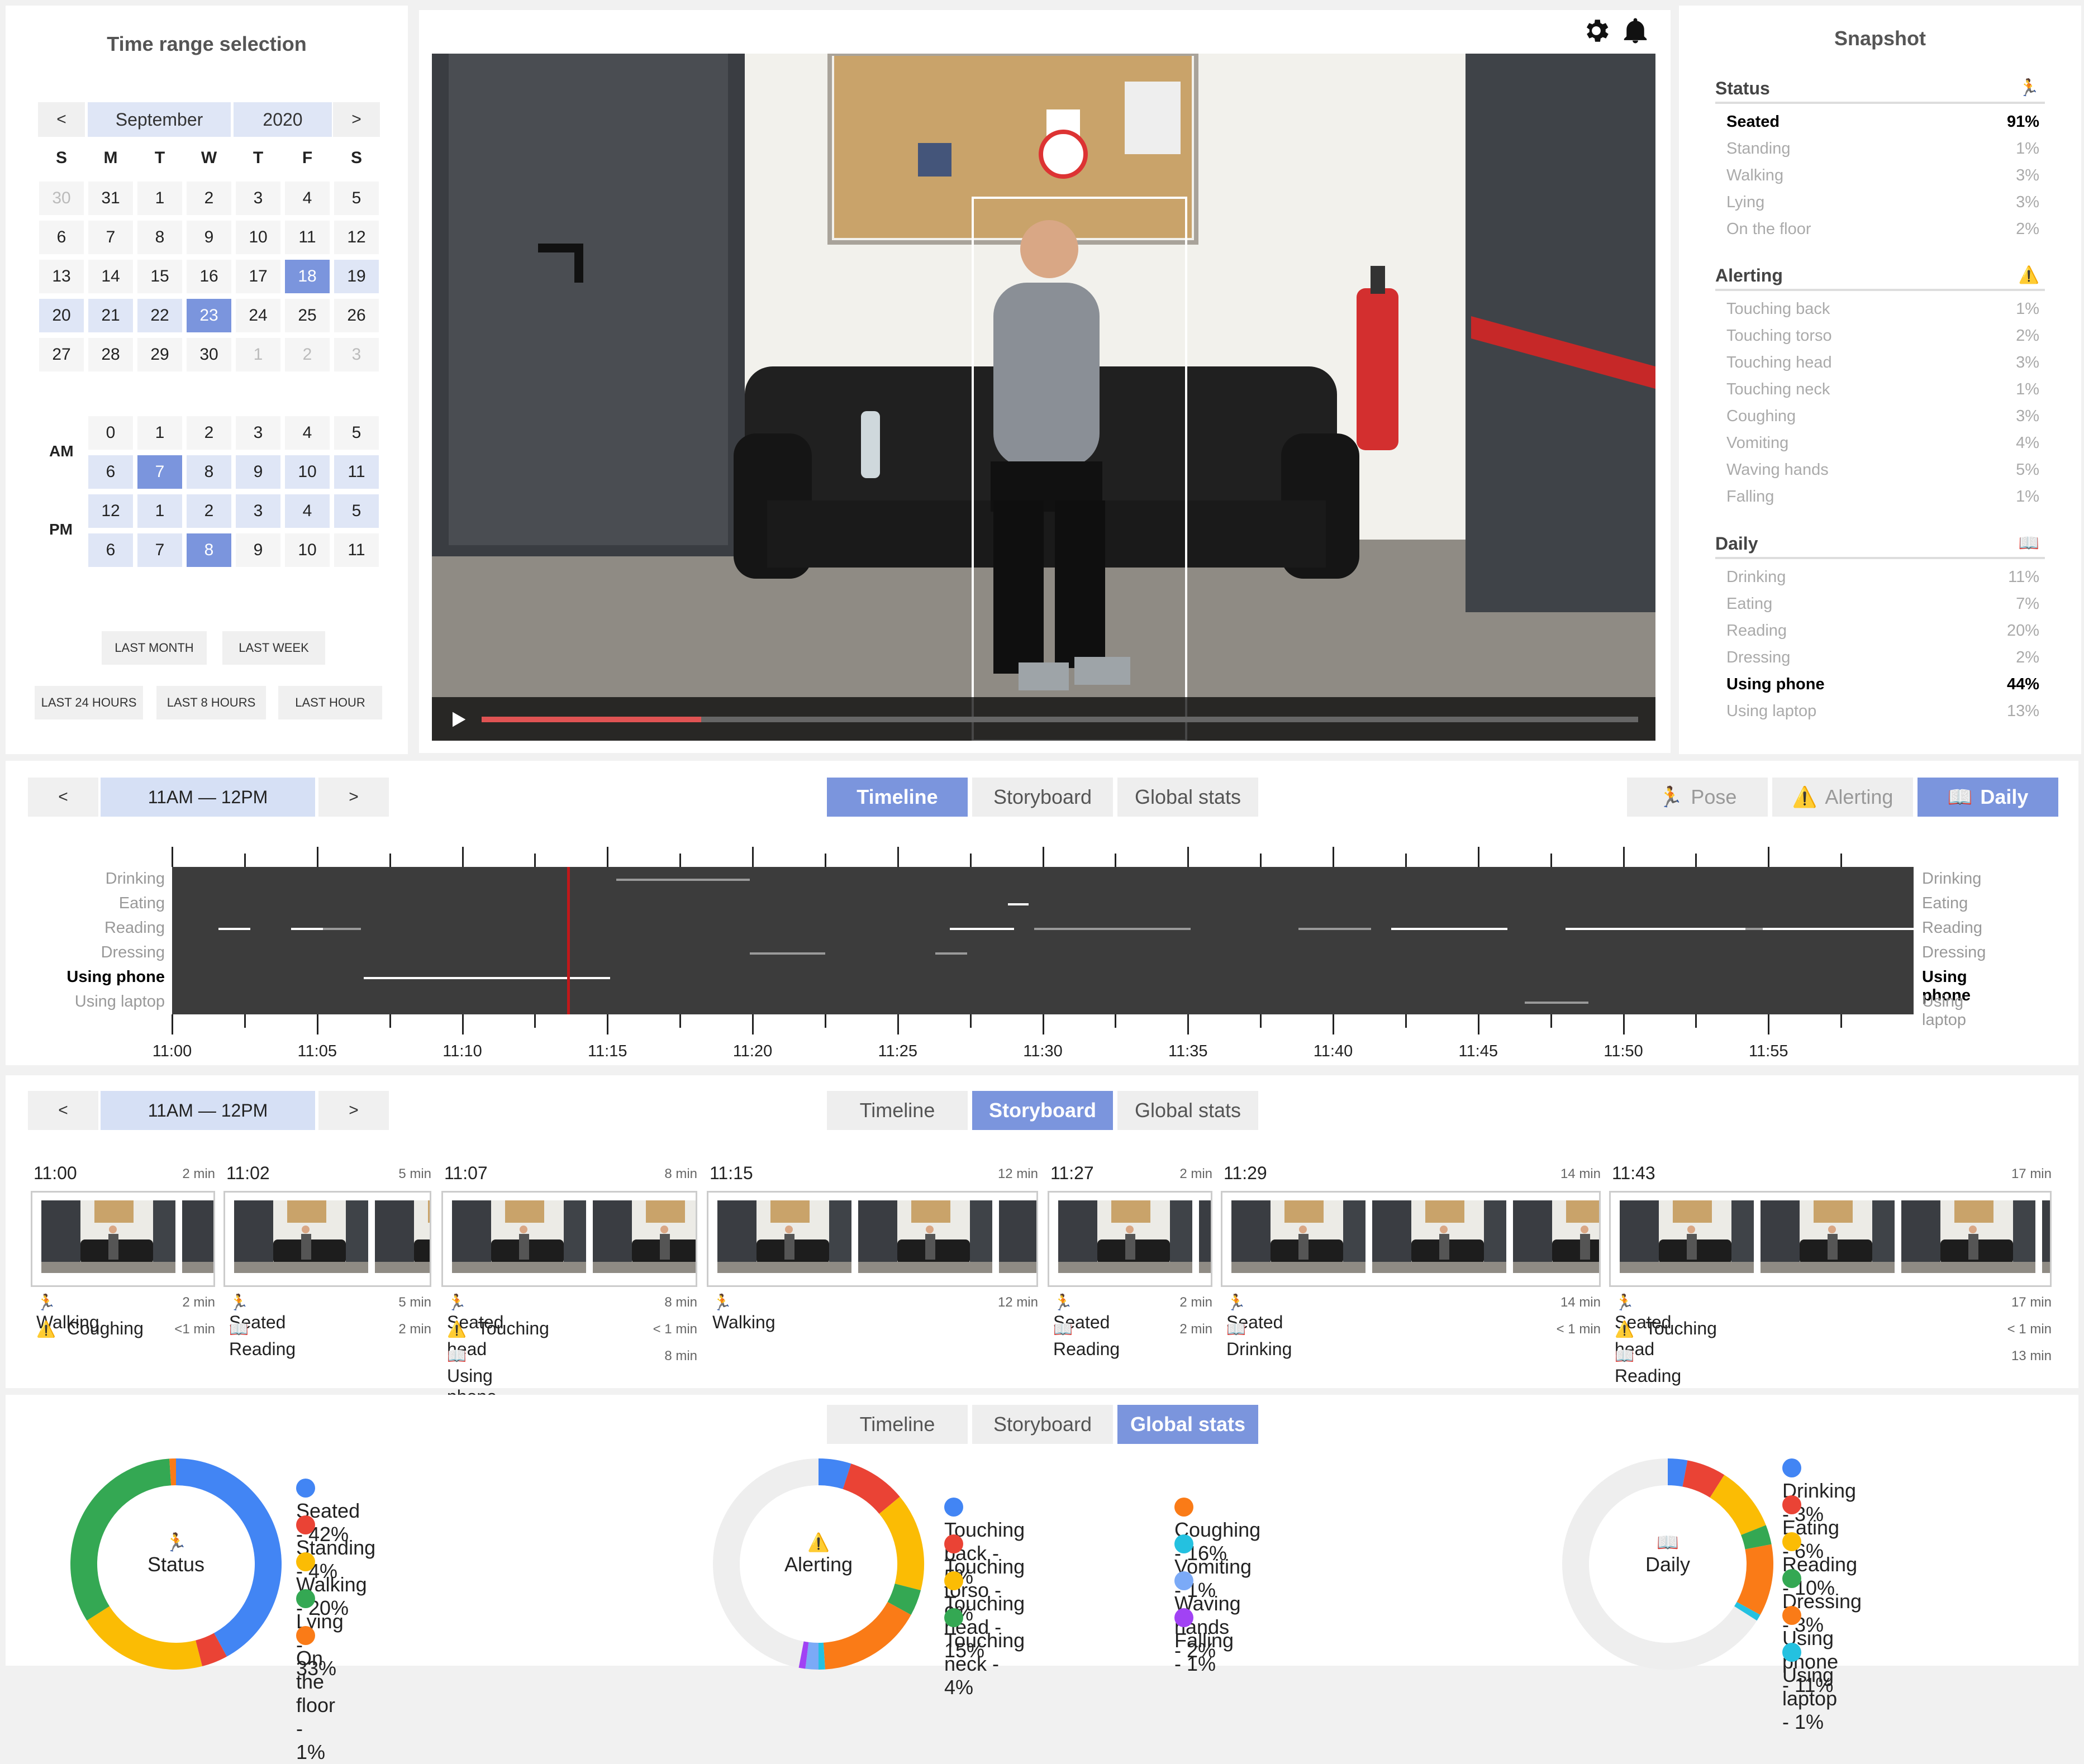 The height and width of the screenshot is (1764, 2084). Describe the element at coordinates (209, 354) in the screenshot. I see `calendar-day: 30` at that location.